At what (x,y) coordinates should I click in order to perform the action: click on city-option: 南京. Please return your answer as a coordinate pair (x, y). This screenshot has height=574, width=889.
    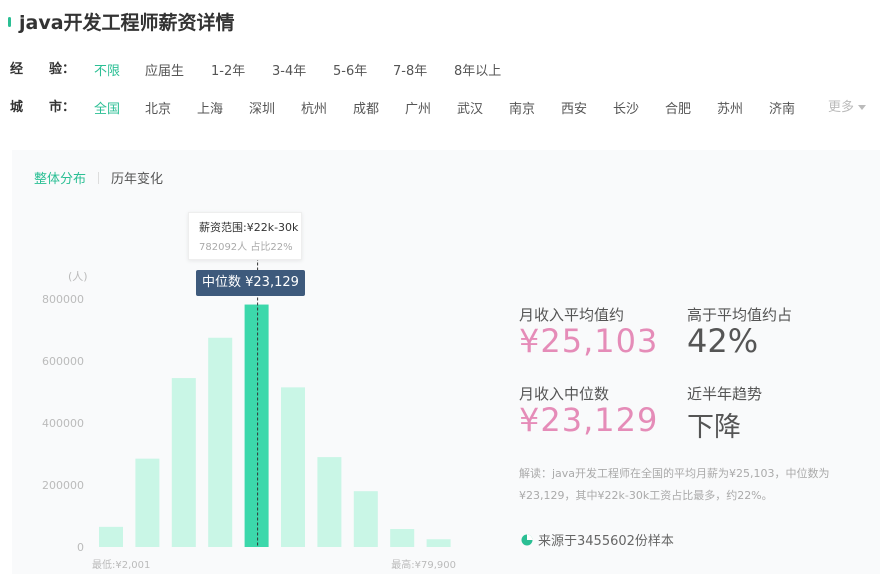
    Looking at the image, I should click on (522, 107).